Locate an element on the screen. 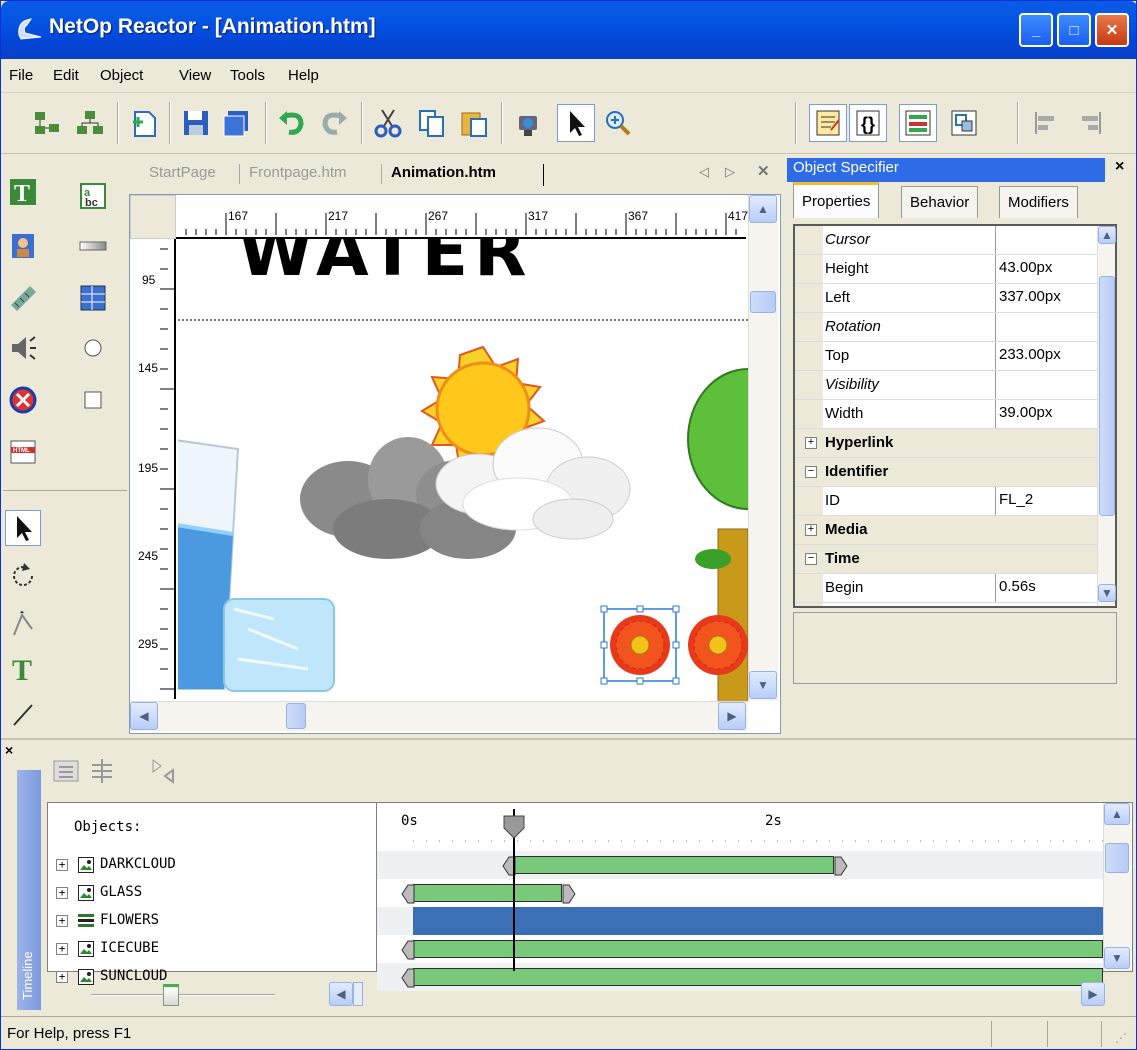 Image resolution: width=1137 pixels, height=1050 pixels. timeline-tracks: 0s 2s ▲ ▼ is located at coordinates (755, 896).